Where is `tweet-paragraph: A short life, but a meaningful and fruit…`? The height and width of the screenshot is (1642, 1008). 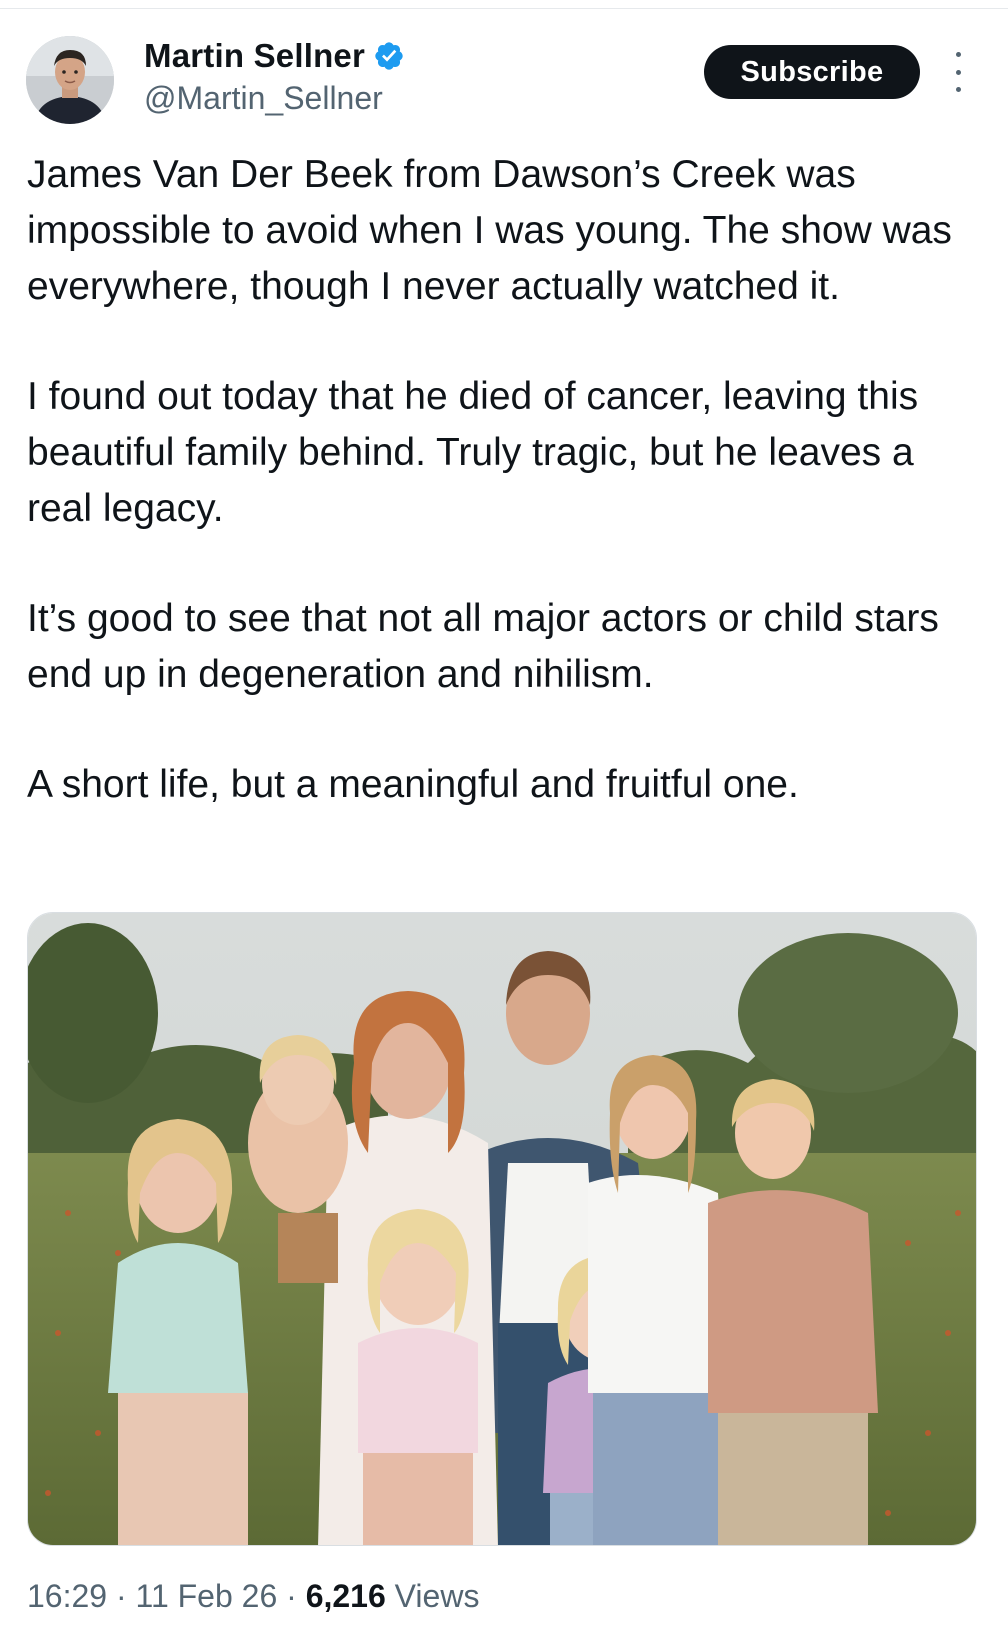
tweet-paragraph: A short life, but a meaningful and fruit… is located at coordinates (413, 784).